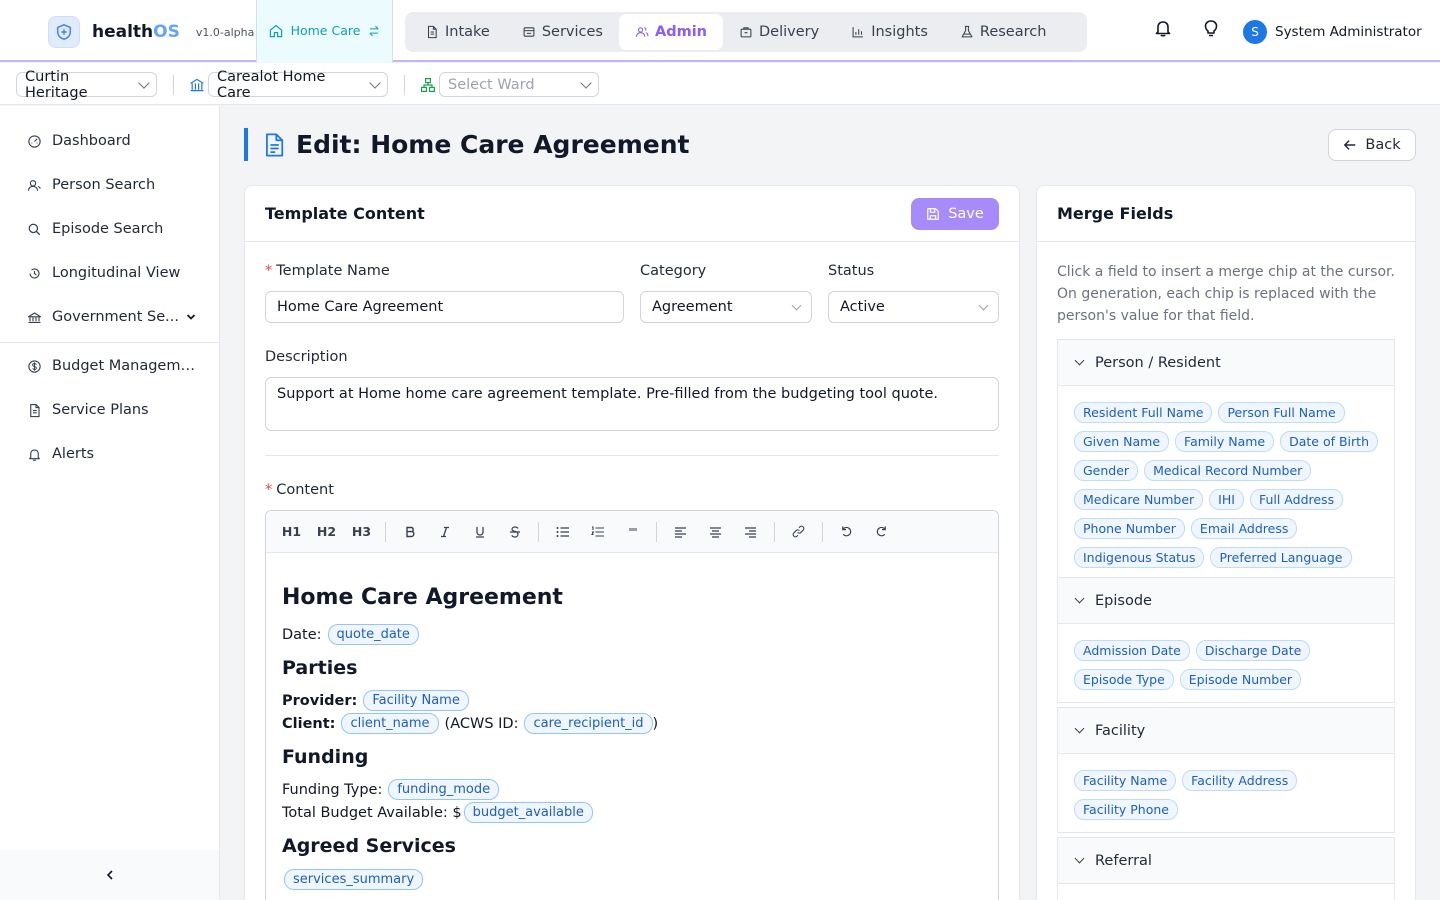 The height and width of the screenshot is (900, 1440). I want to click on merge-chip: funding_mode, so click(444, 789).